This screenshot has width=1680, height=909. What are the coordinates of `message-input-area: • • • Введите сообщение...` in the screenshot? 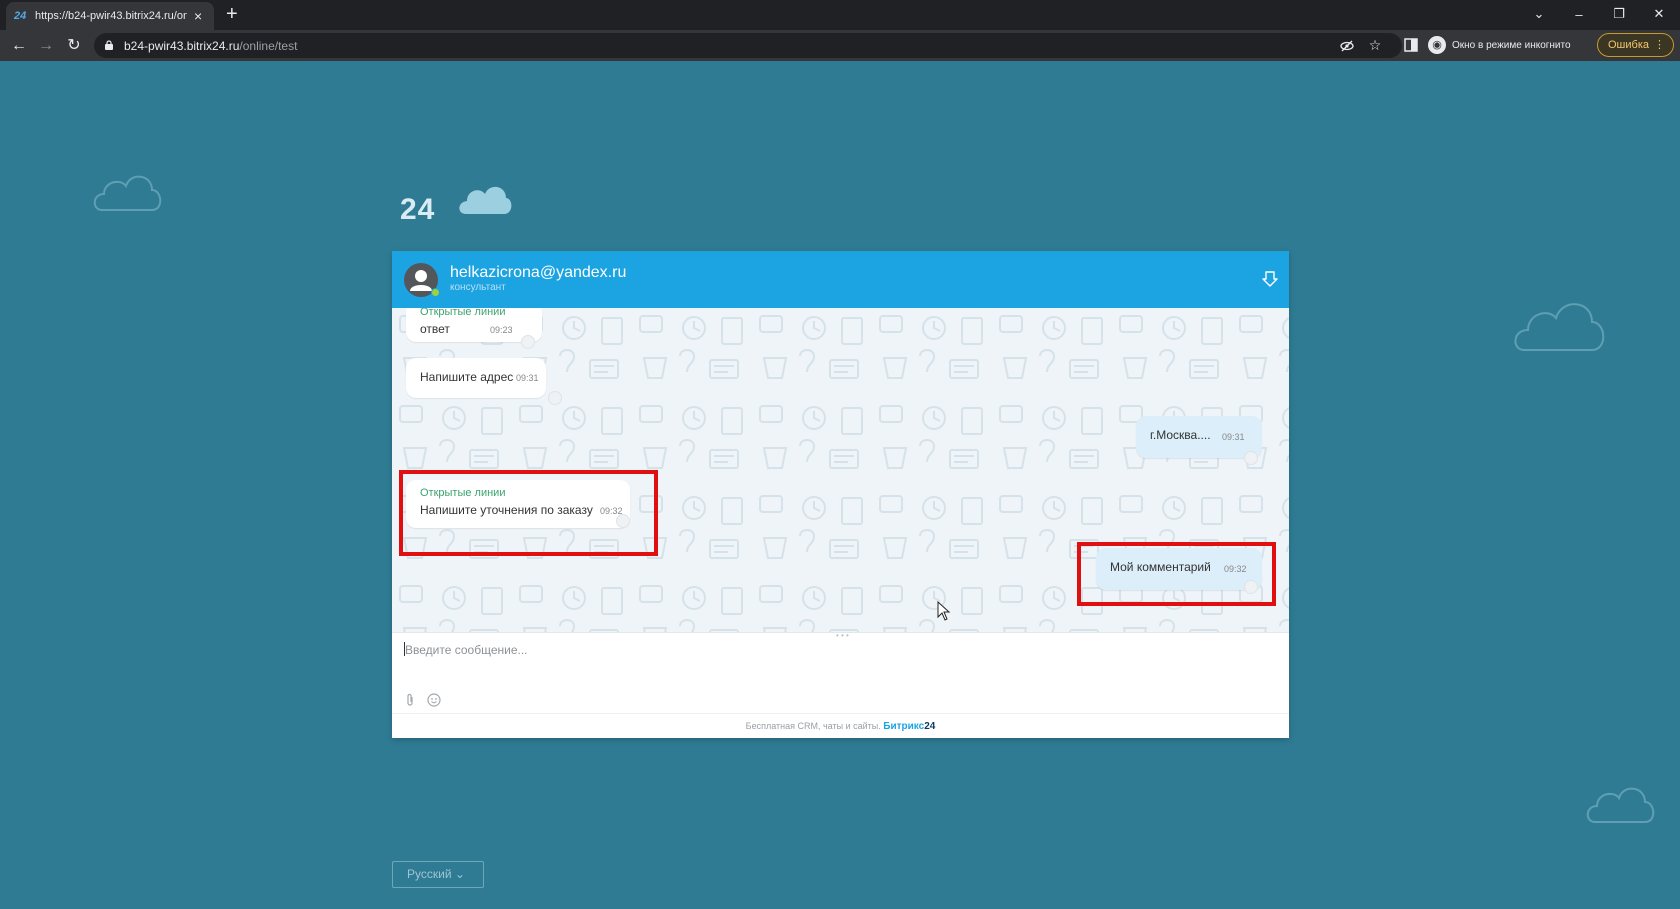 It's located at (840, 672).